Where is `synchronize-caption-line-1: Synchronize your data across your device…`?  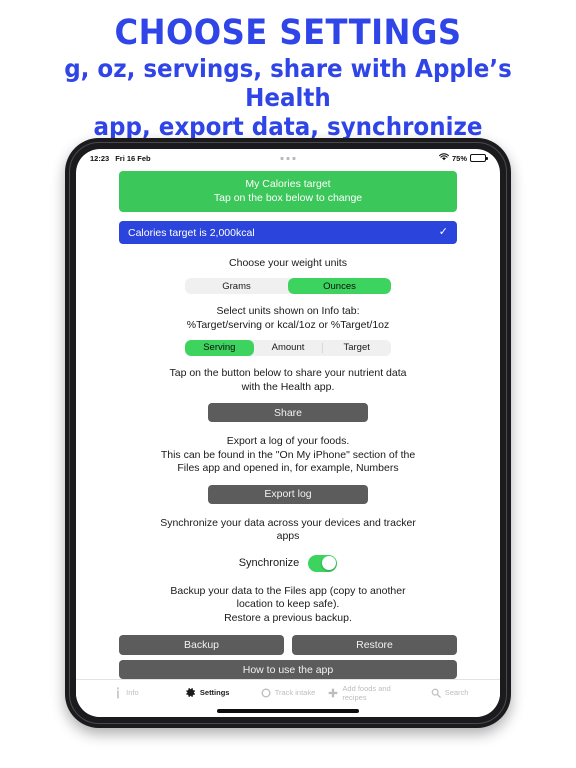 synchronize-caption-line-1: Synchronize your data across your device… is located at coordinates (288, 522).